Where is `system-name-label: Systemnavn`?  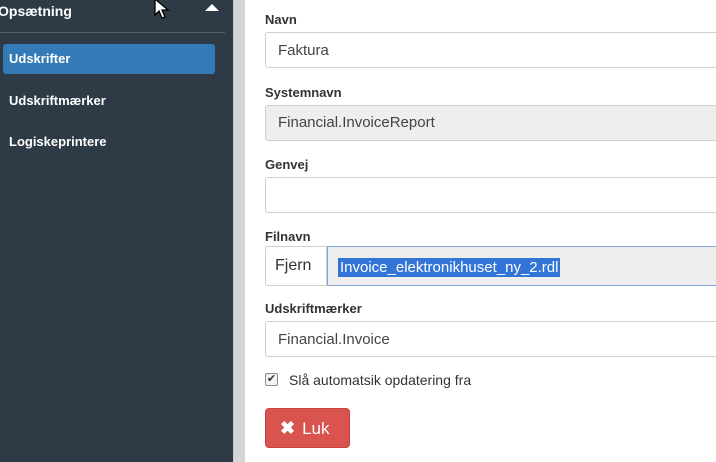 system-name-label: Systemnavn is located at coordinates (303, 92).